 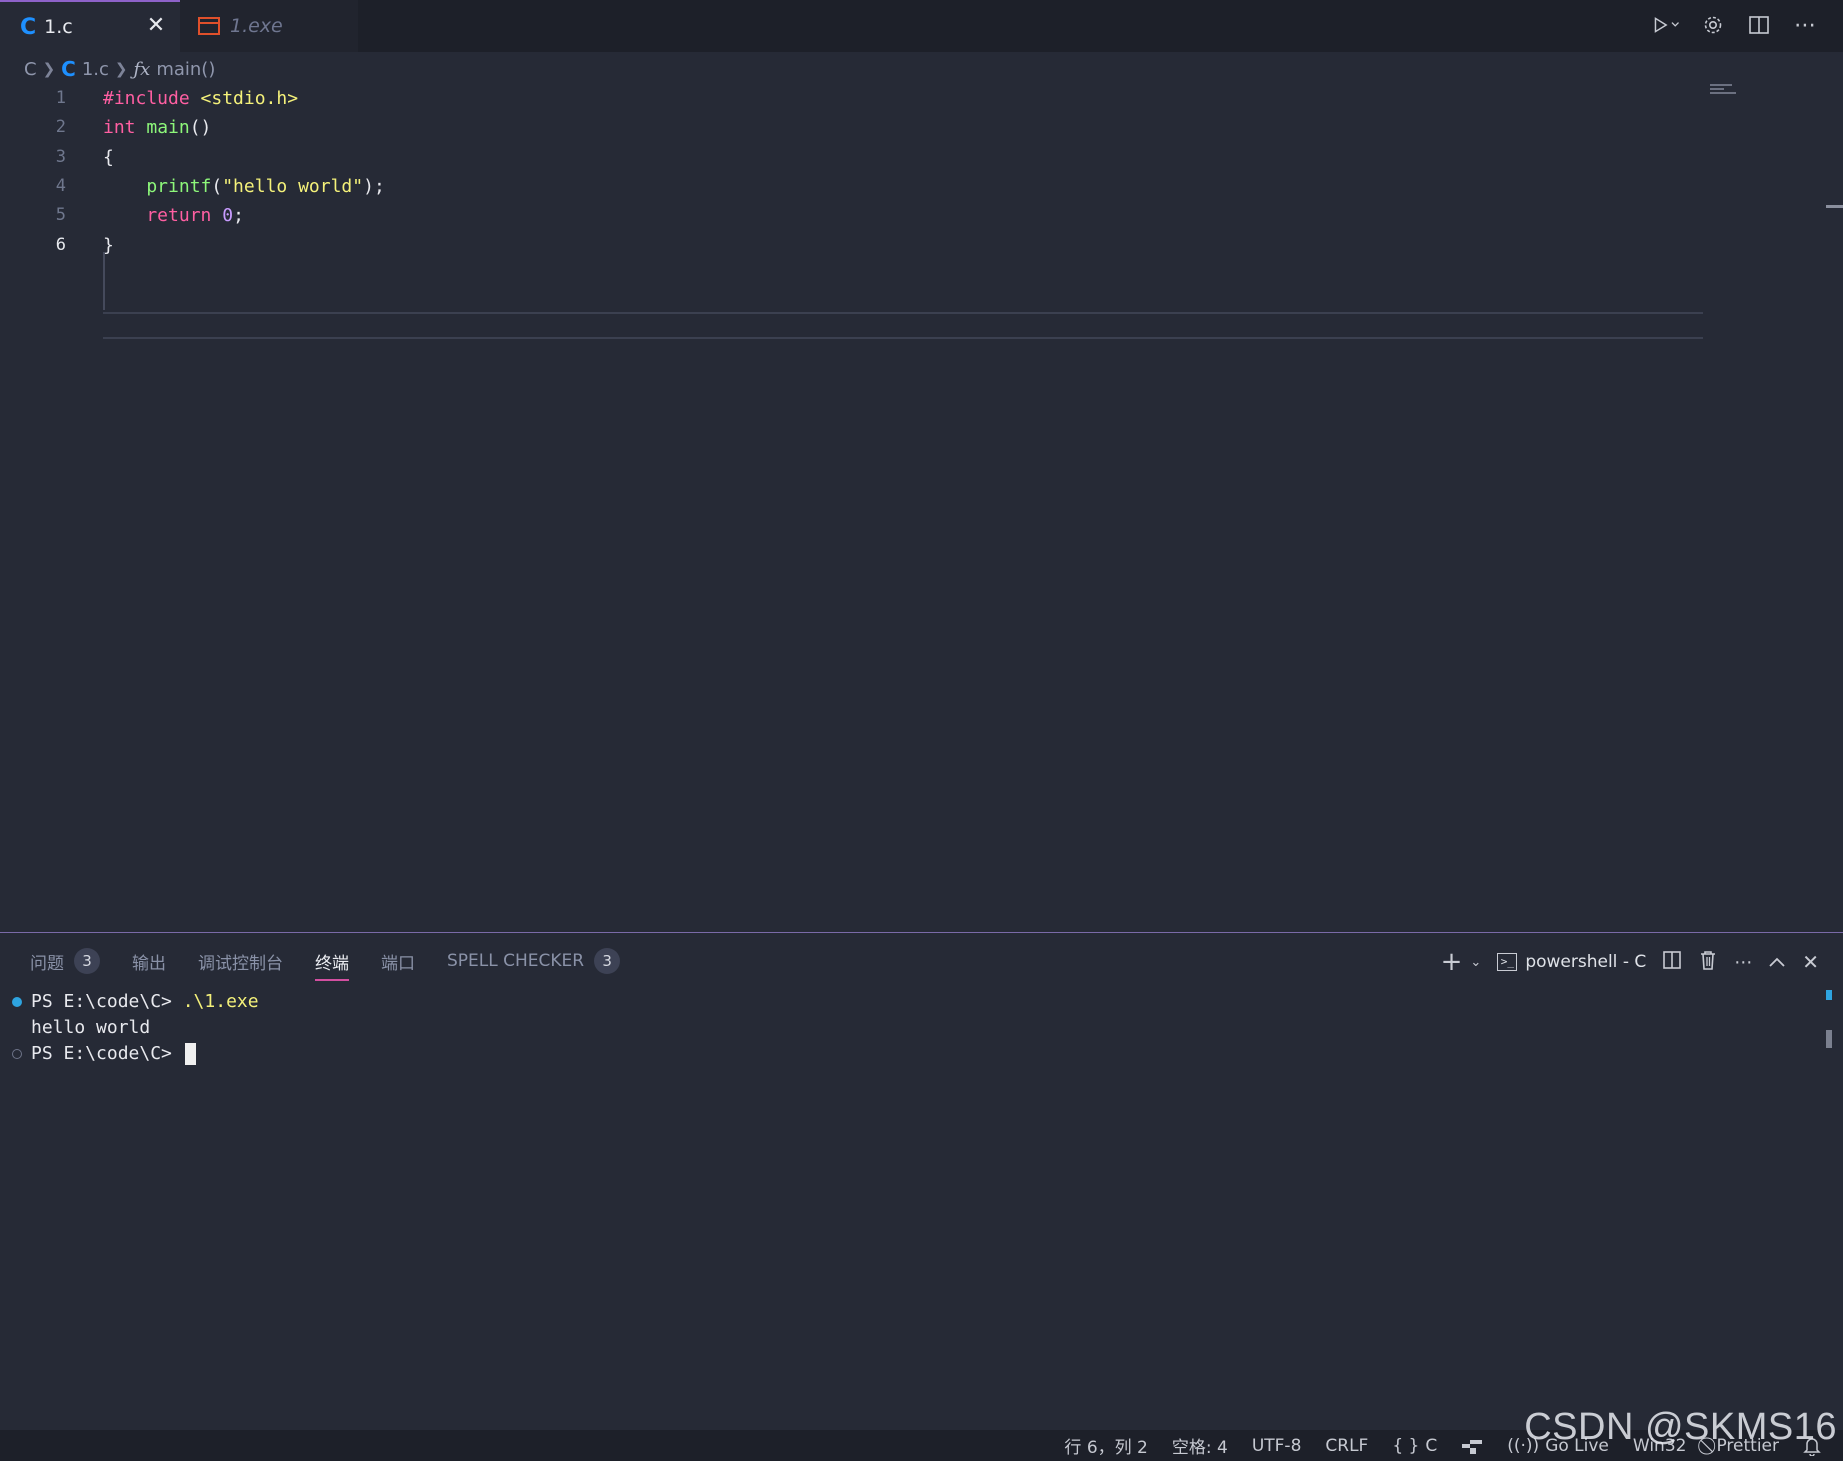 I want to click on panel-tabs: 问题 3 输出 调试控制台 终端 端口 SPELL CHECKER 3, so click(x=325, y=962).